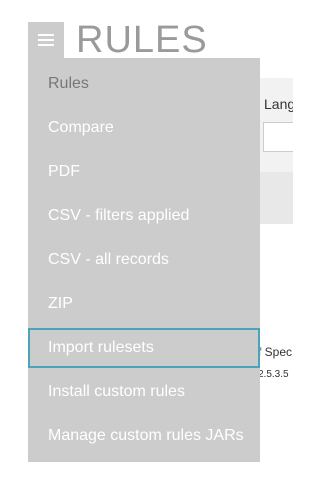  What do you see at coordinates (144, 436) in the screenshot?
I see `menu-item-manage-custom-rules-jars: Manage custom rules JARs` at bounding box center [144, 436].